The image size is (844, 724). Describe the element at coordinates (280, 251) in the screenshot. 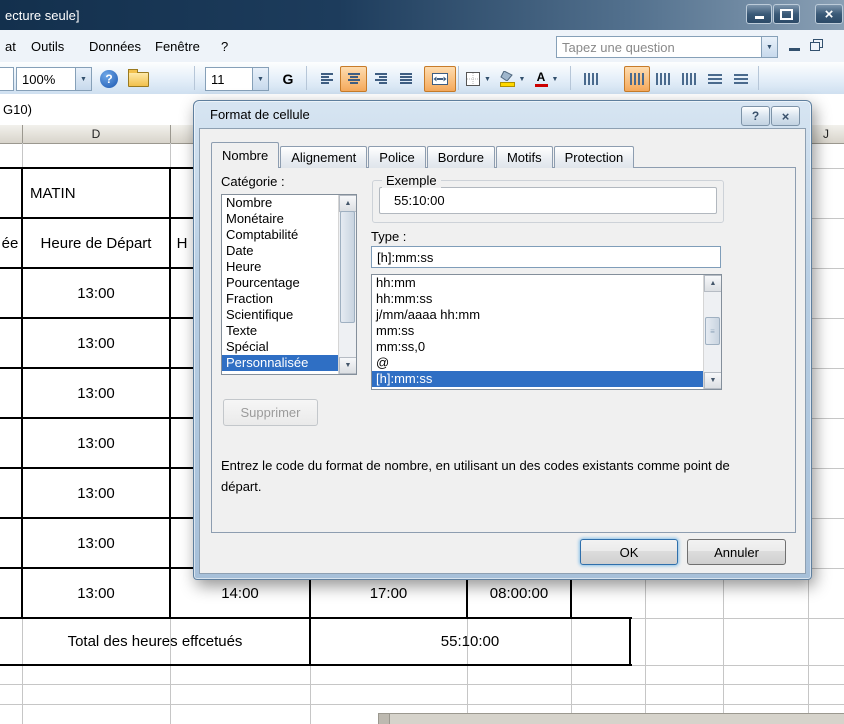

I see `category-item: Date` at that location.